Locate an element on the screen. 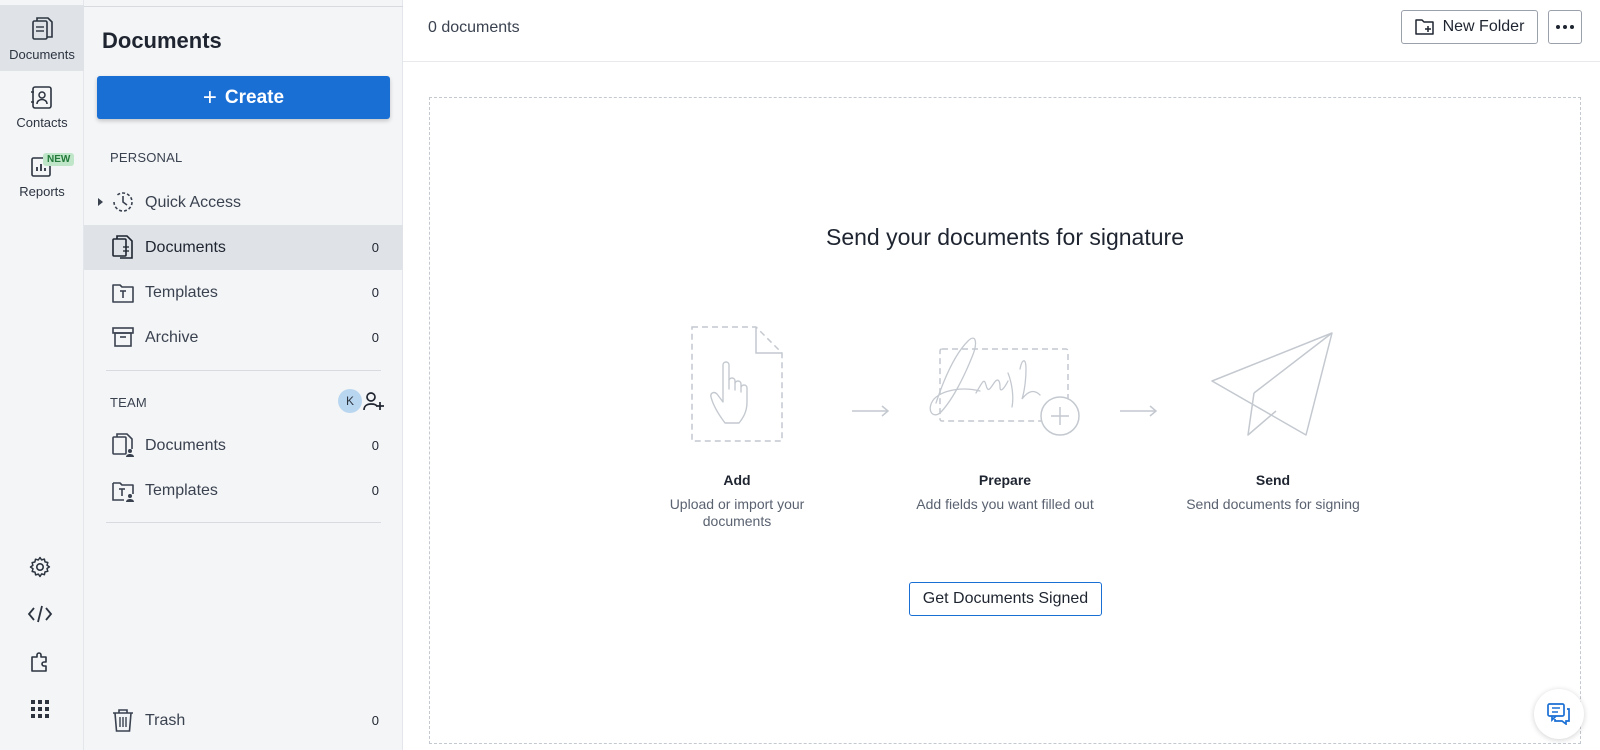  app-rail: Documents Contacts Reports NEW is located at coordinates (42, 375).